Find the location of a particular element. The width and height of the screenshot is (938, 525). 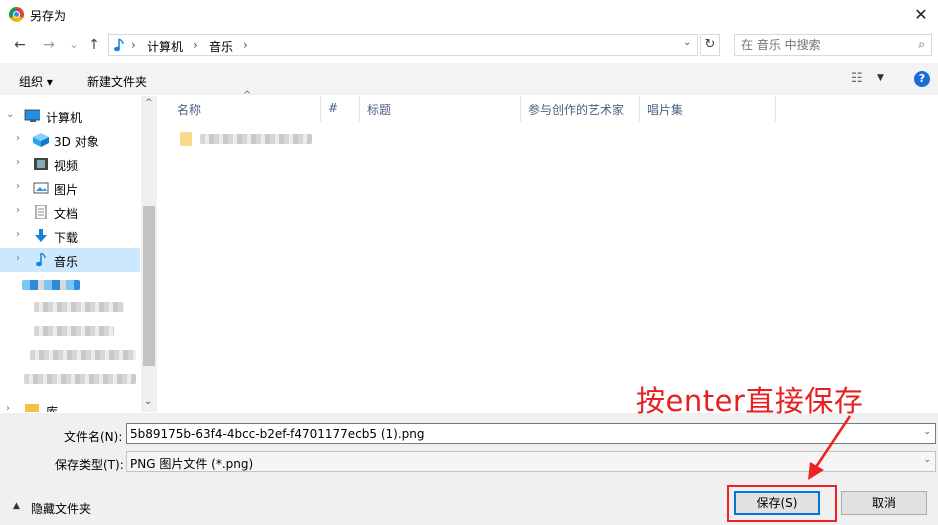

address-dropdown-icon: ⌄ is located at coordinates (687, 42).